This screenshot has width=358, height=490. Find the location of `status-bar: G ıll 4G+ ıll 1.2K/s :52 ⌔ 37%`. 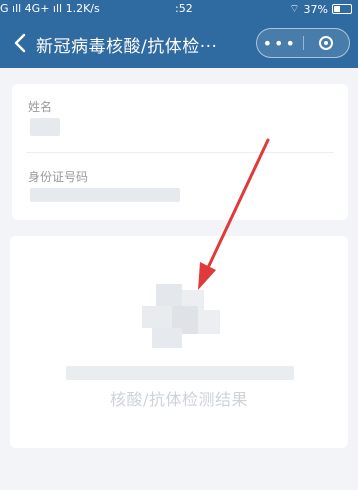

status-bar: G ıll 4G+ ıll 1.2K/s :52 ⌔ 37% is located at coordinates (179, 9).